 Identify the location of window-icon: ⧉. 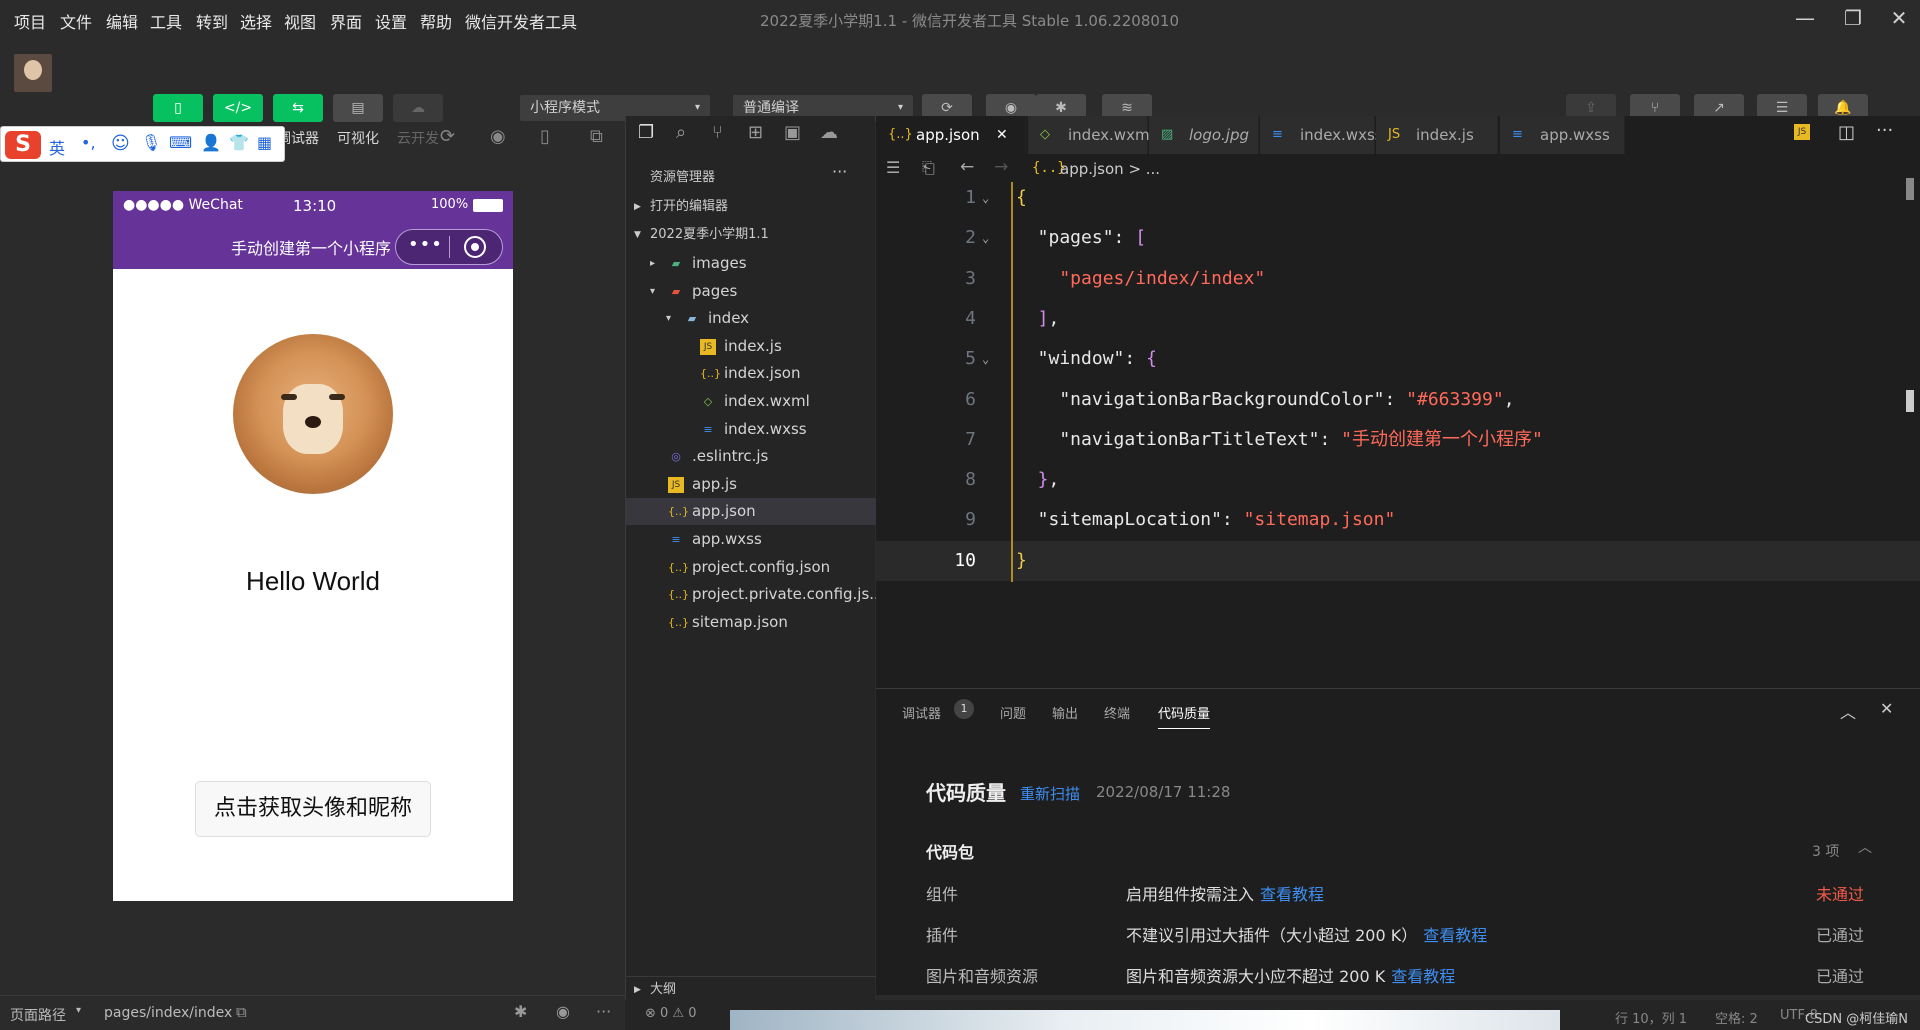
(596, 136).